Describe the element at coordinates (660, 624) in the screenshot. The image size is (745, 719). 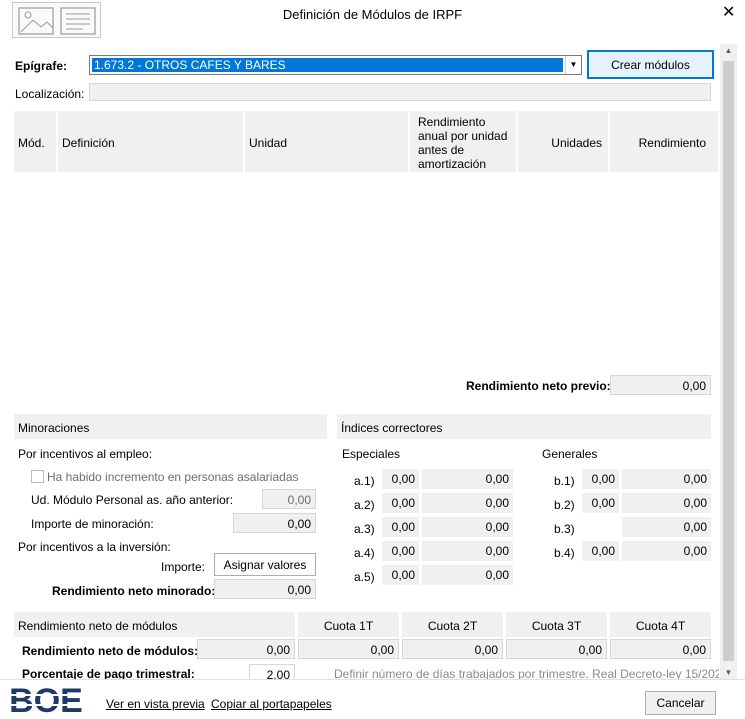
I see `cuota-4t-header: Cuota 4T` at that location.